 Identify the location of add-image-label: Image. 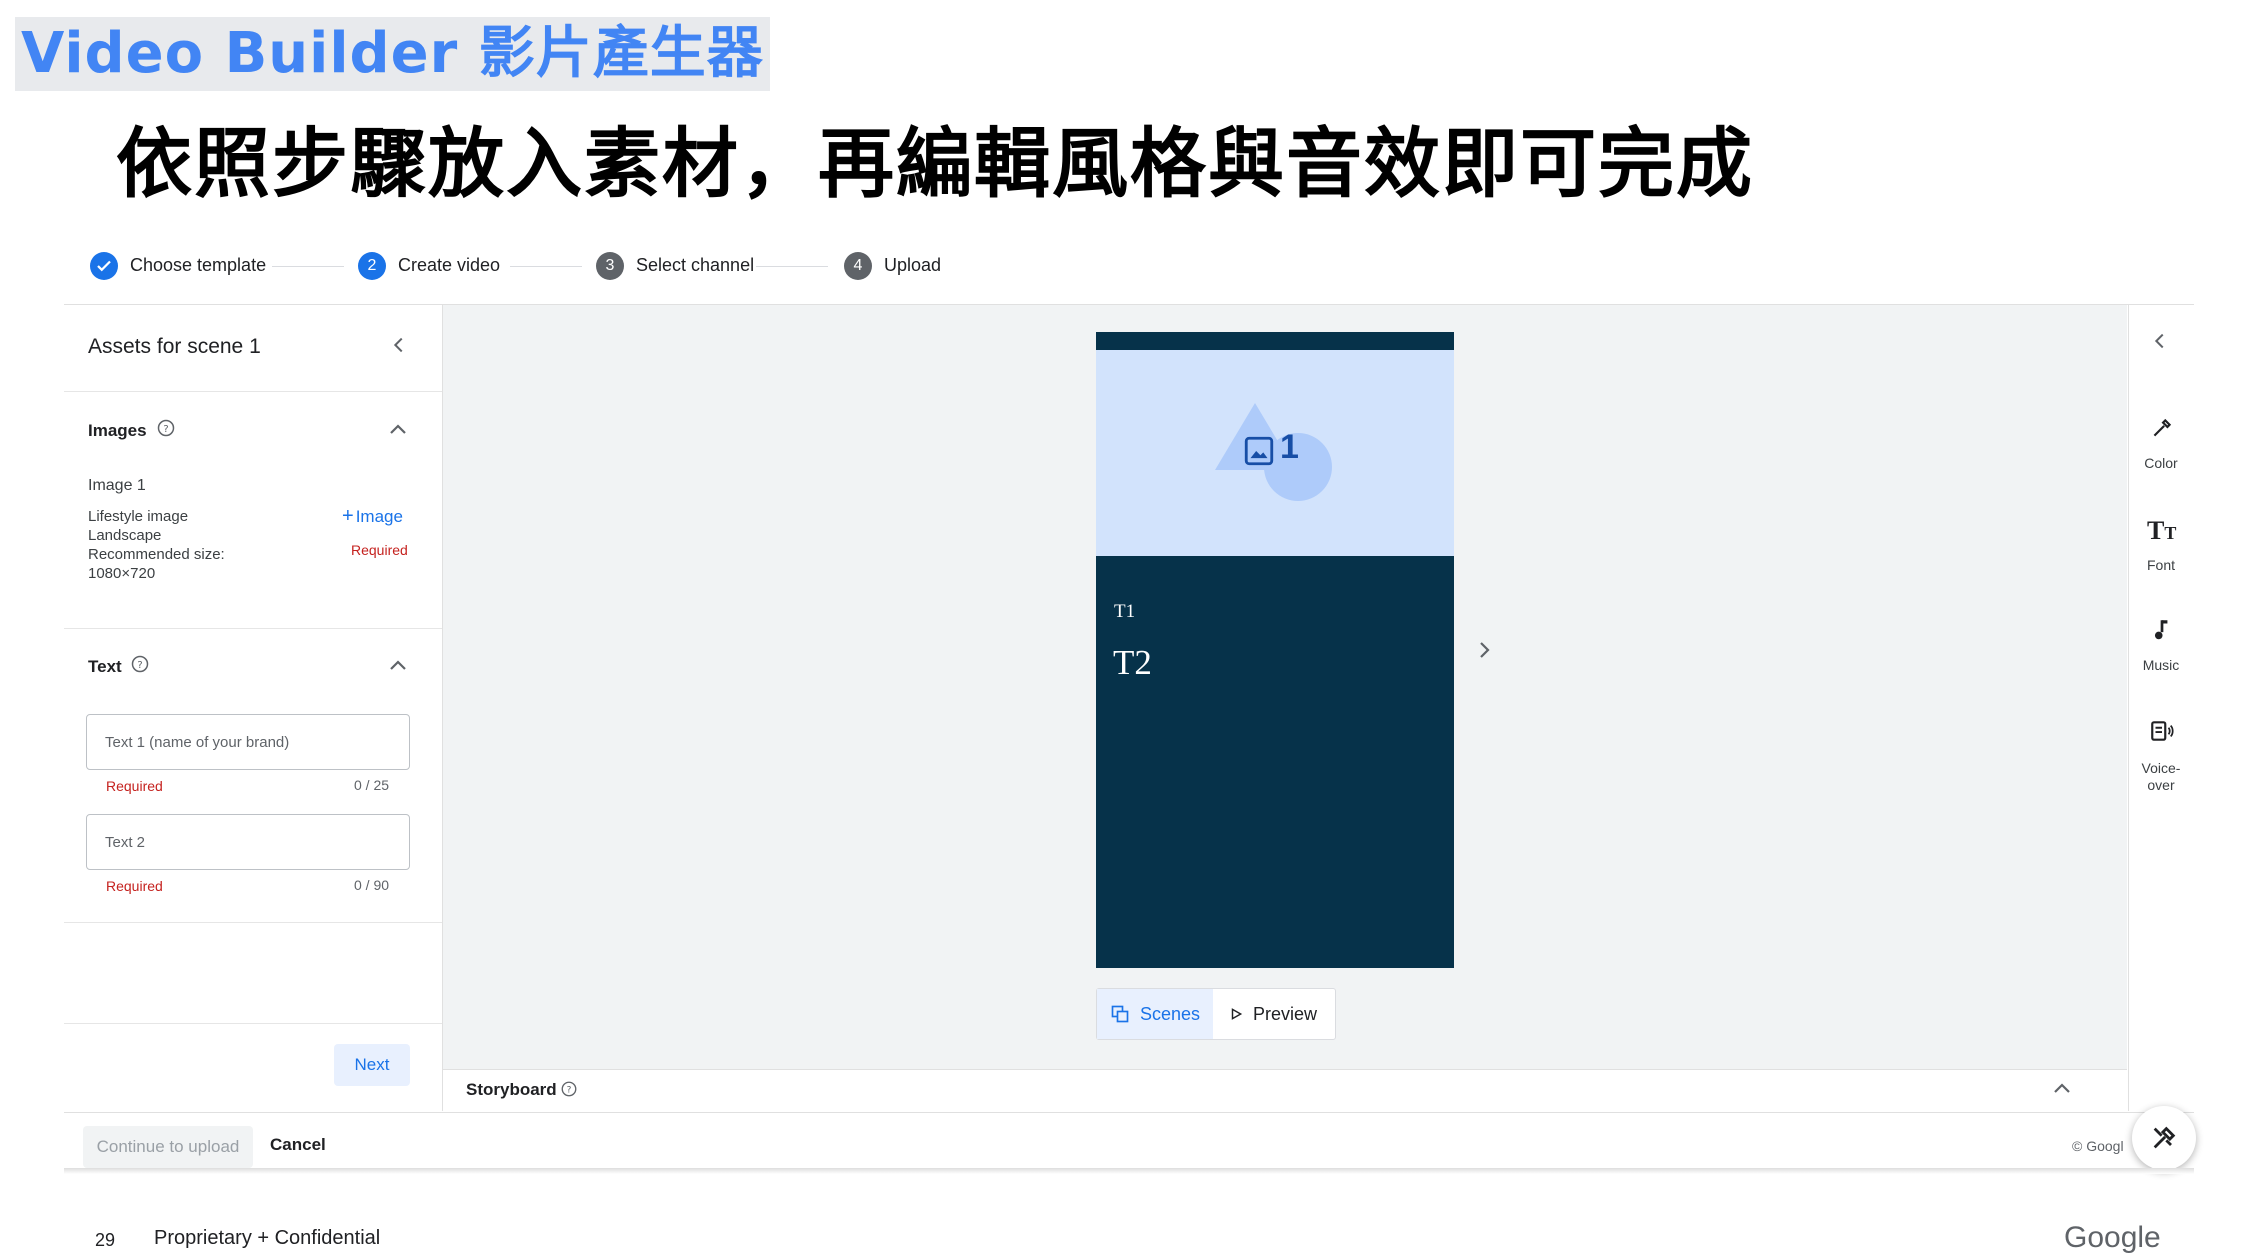
(379, 516).